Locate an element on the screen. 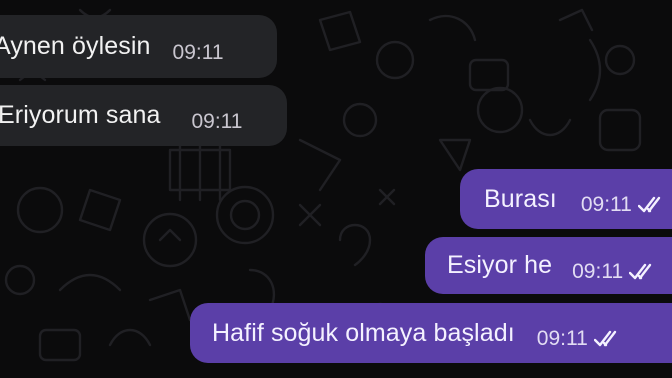 This screenshot has height=378, width=672. message-bubble-incoming: Aynen öylesin 09:11 is located at coordinates (138, 46).